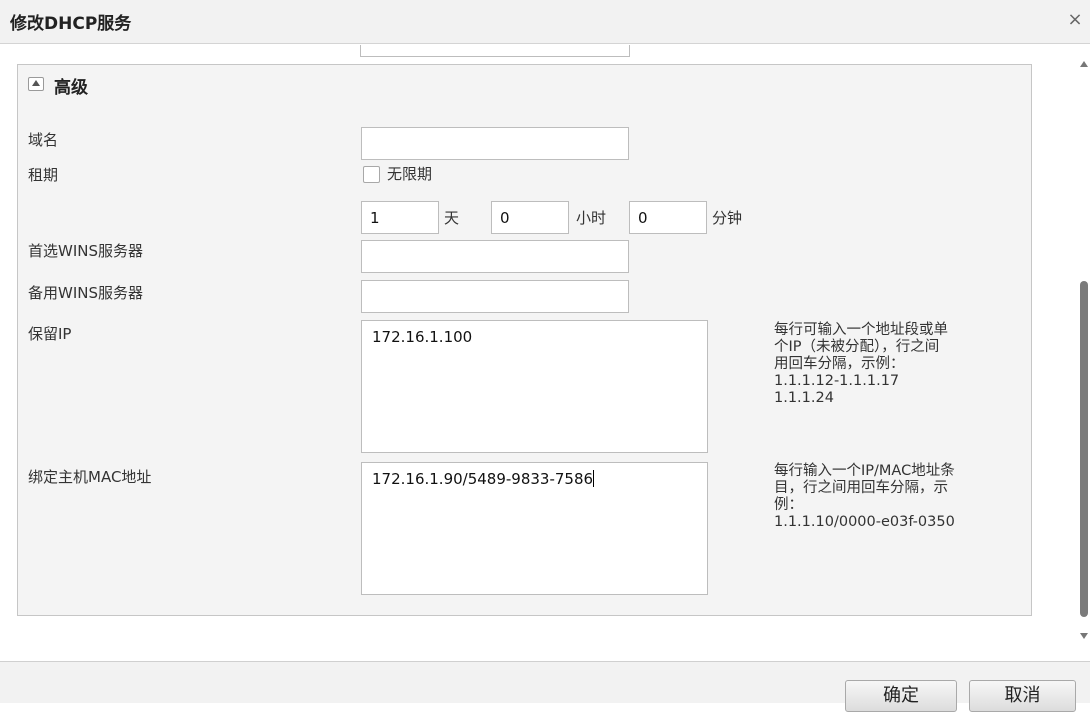 The image size is (1090, 712). Describe the element at coordinates (534, 528) in the screenshot. I see `bind-mac-textarea: 172.16.1.90/5489-9833-7586` at that location.